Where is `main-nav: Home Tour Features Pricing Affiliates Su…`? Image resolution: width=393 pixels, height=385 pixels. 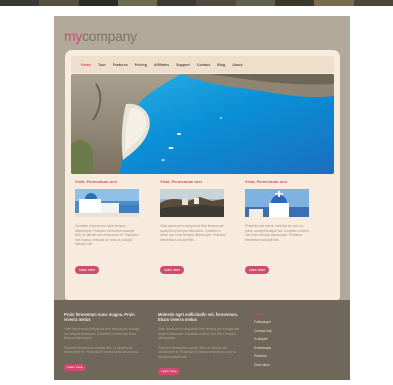
main-nav: Home Tour Features Pricing Affiliates Su… is located at coordinates (202, 64).